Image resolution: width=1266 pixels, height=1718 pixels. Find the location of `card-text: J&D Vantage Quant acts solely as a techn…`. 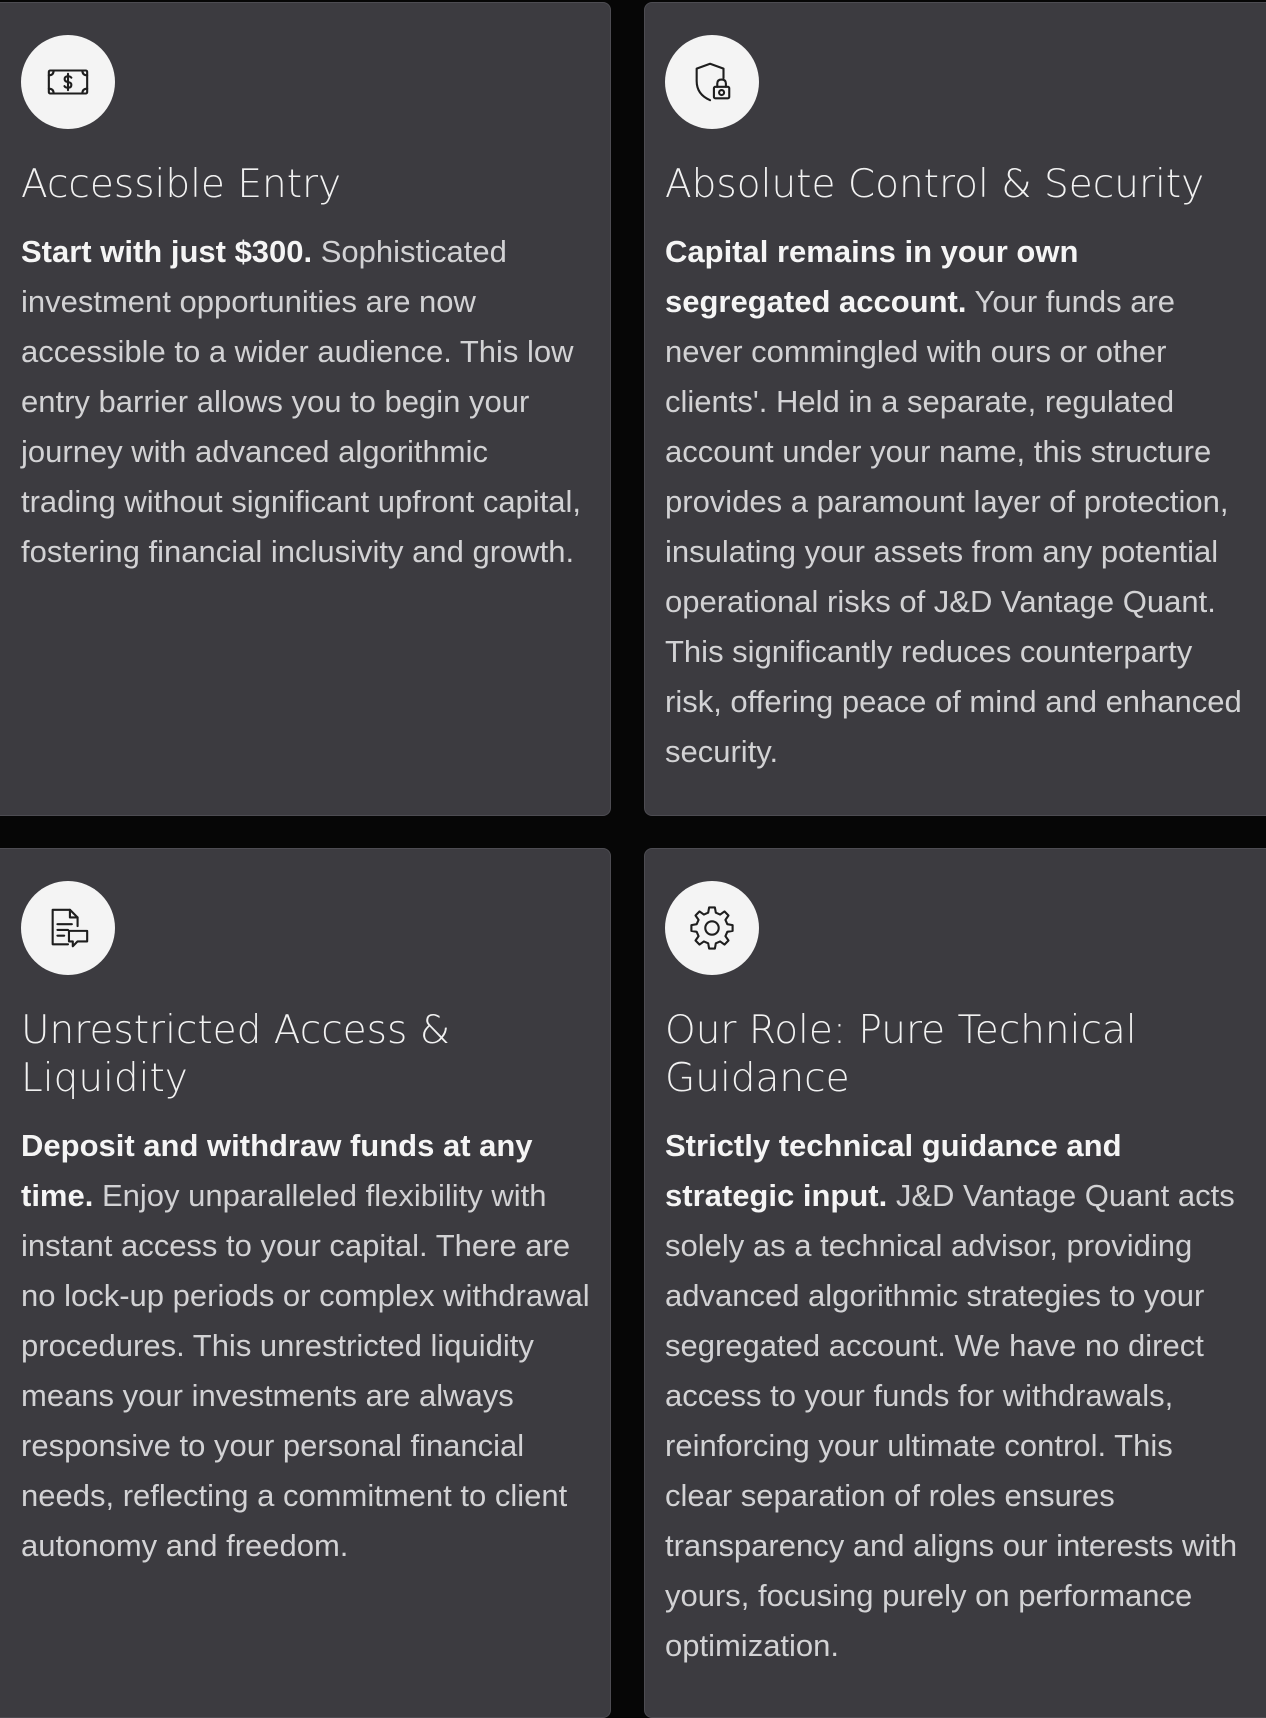

card-text: J&D Vantage Quant acts solely as a techn… is located at coordinates (951, 1420).